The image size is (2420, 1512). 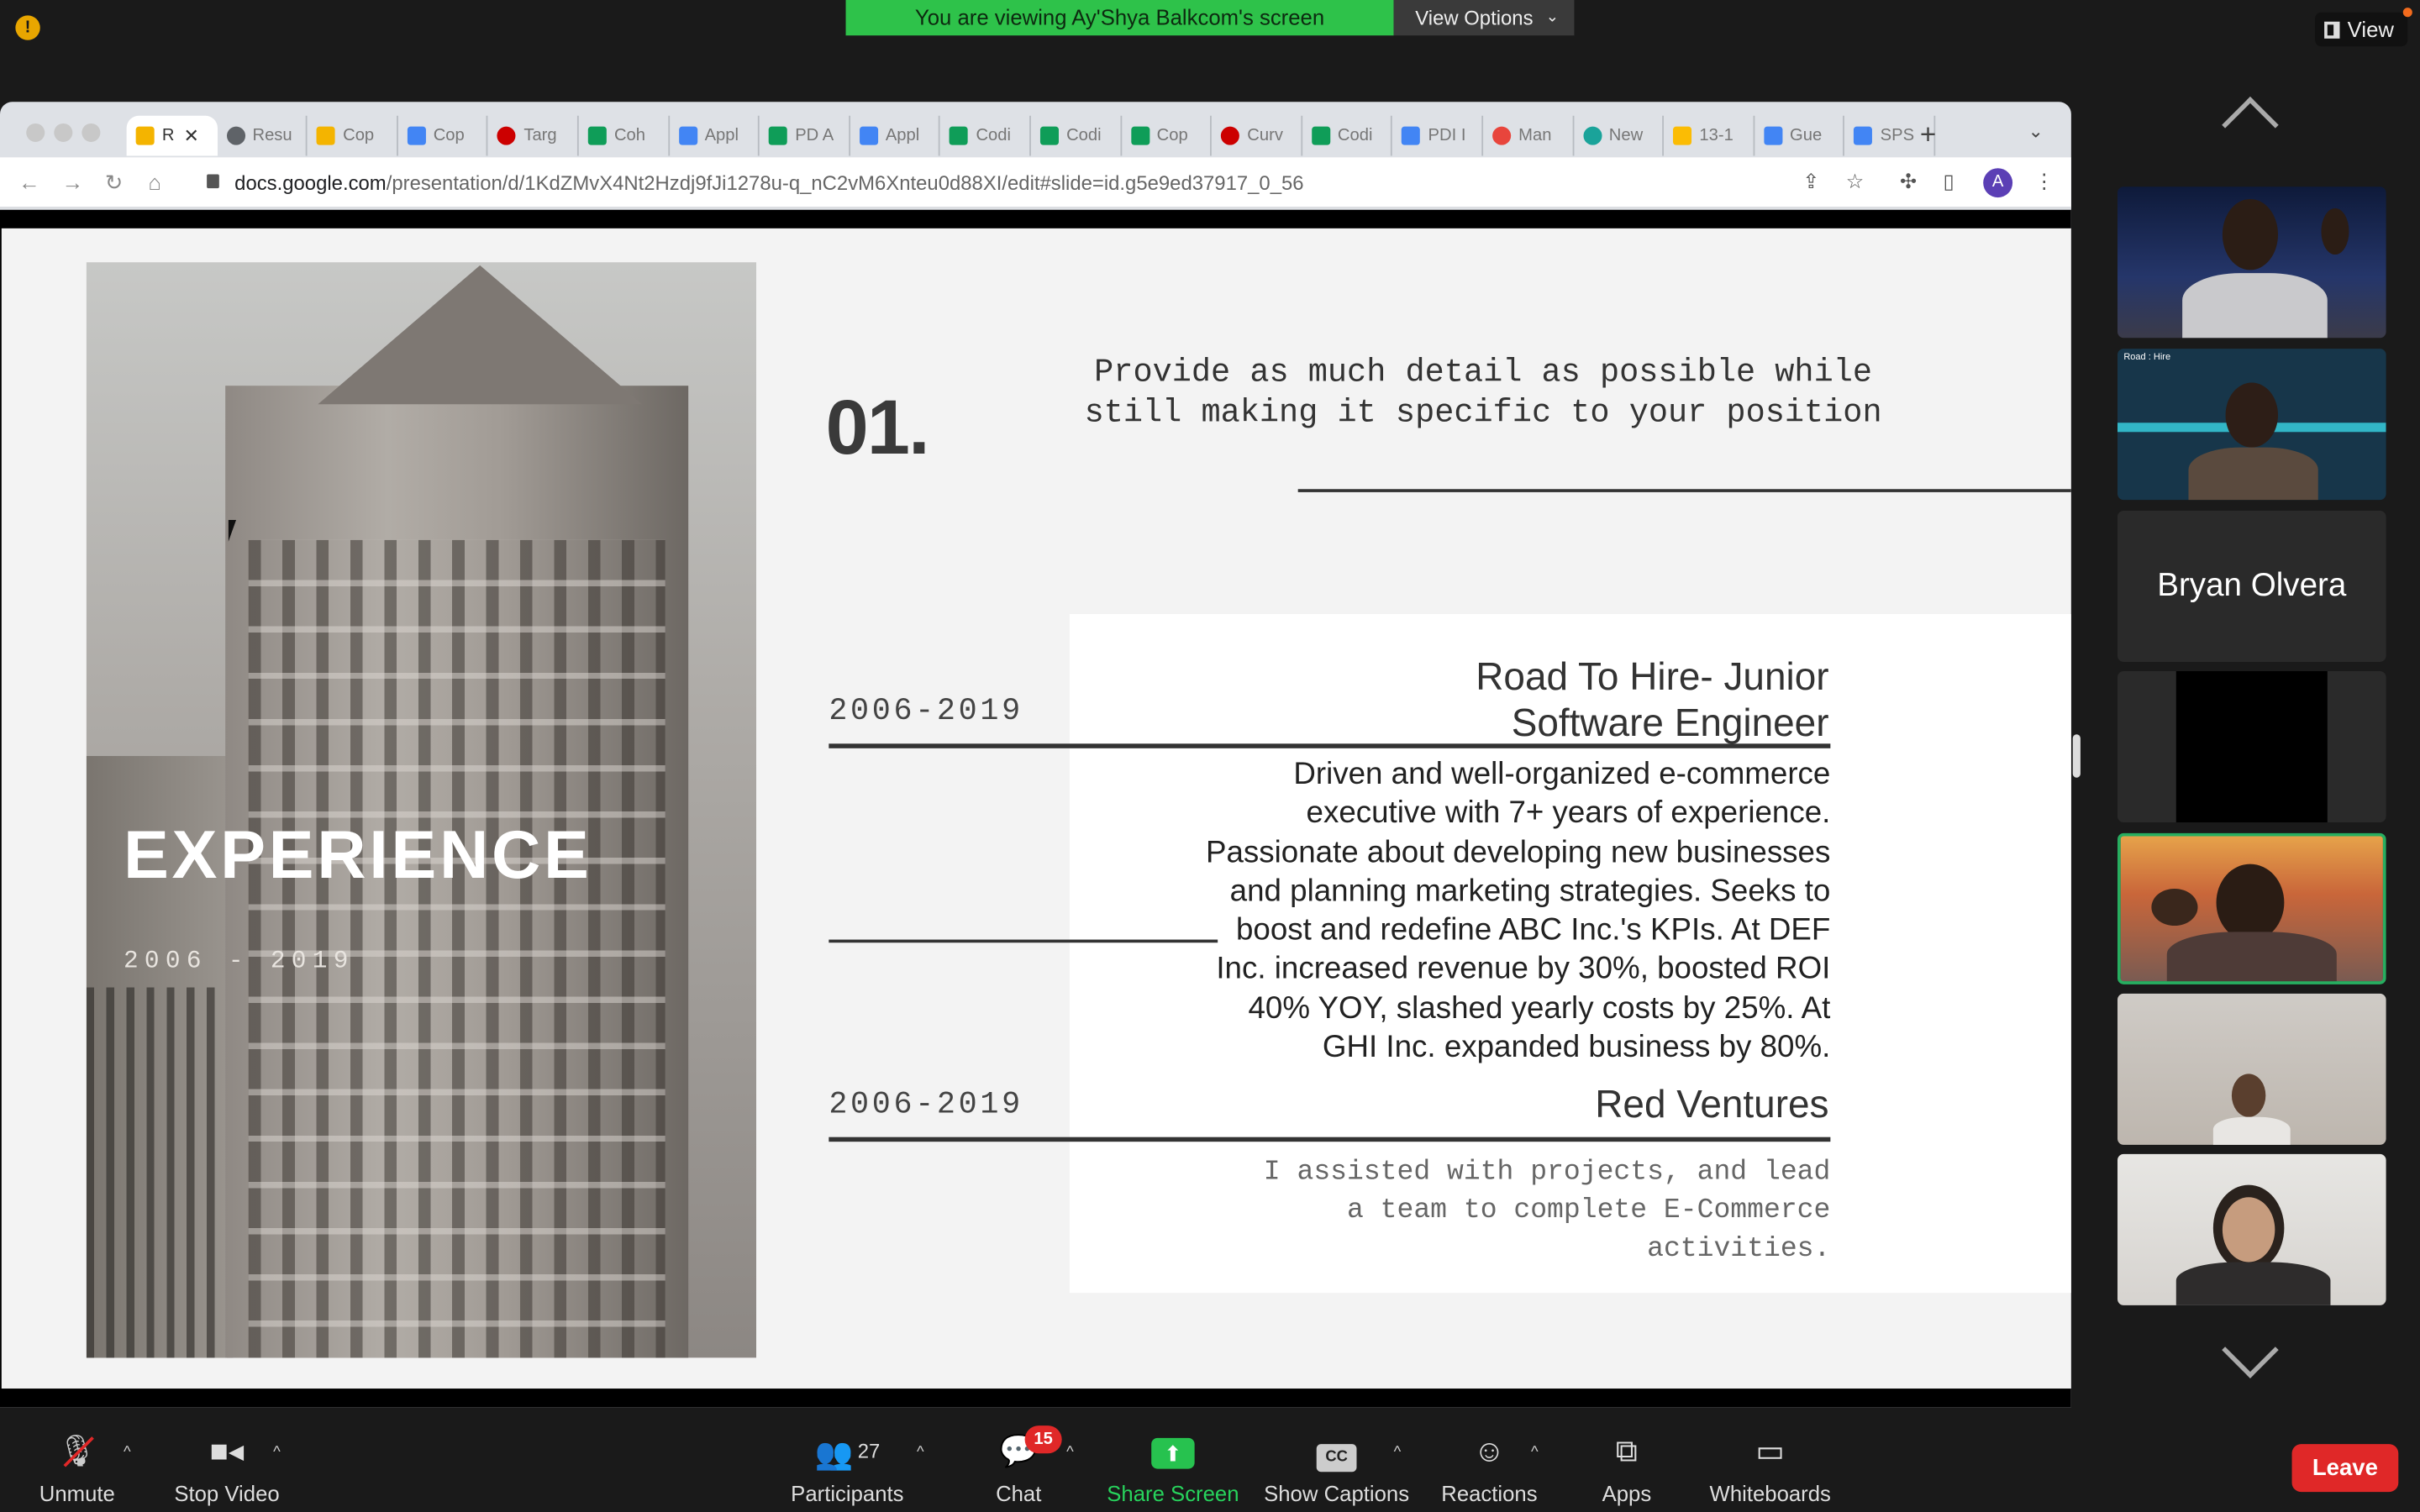 I want to click on view-layout-button: View, so click(x=2361, y=29).